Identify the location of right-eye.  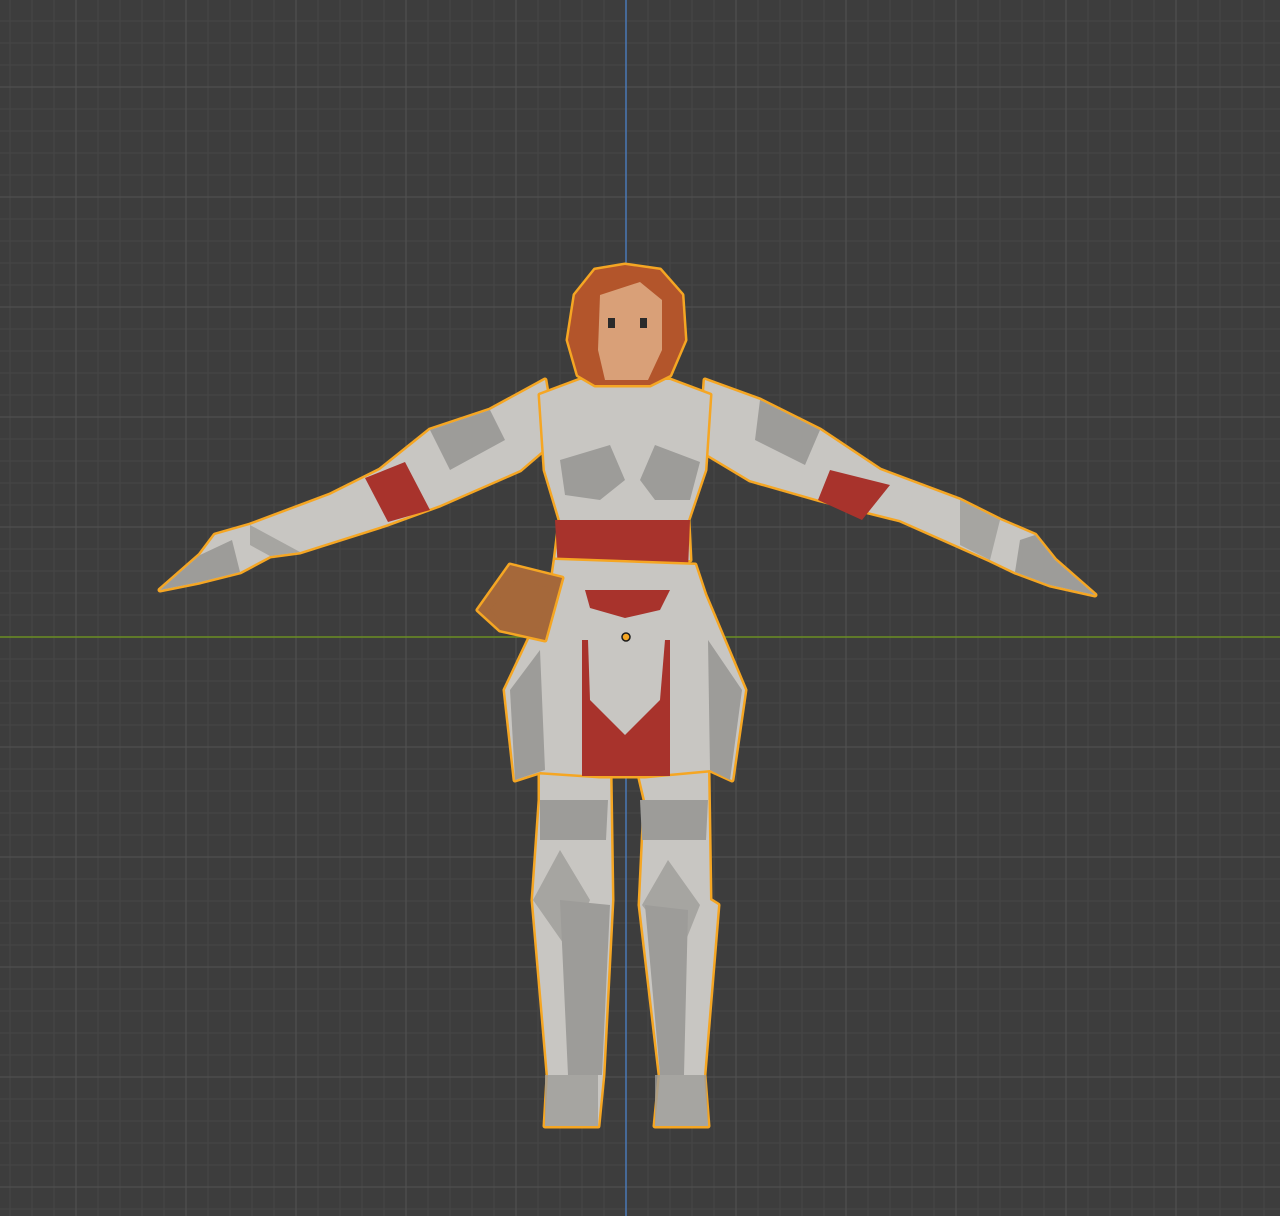
(643, 323).